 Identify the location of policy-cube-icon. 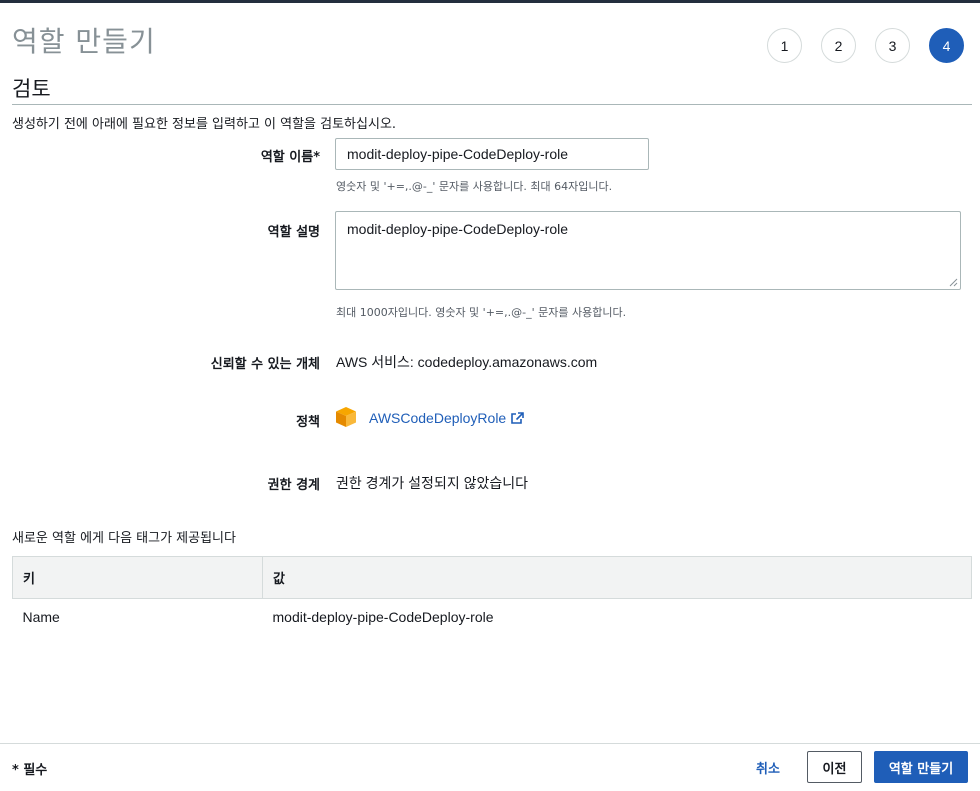
(346, 417).